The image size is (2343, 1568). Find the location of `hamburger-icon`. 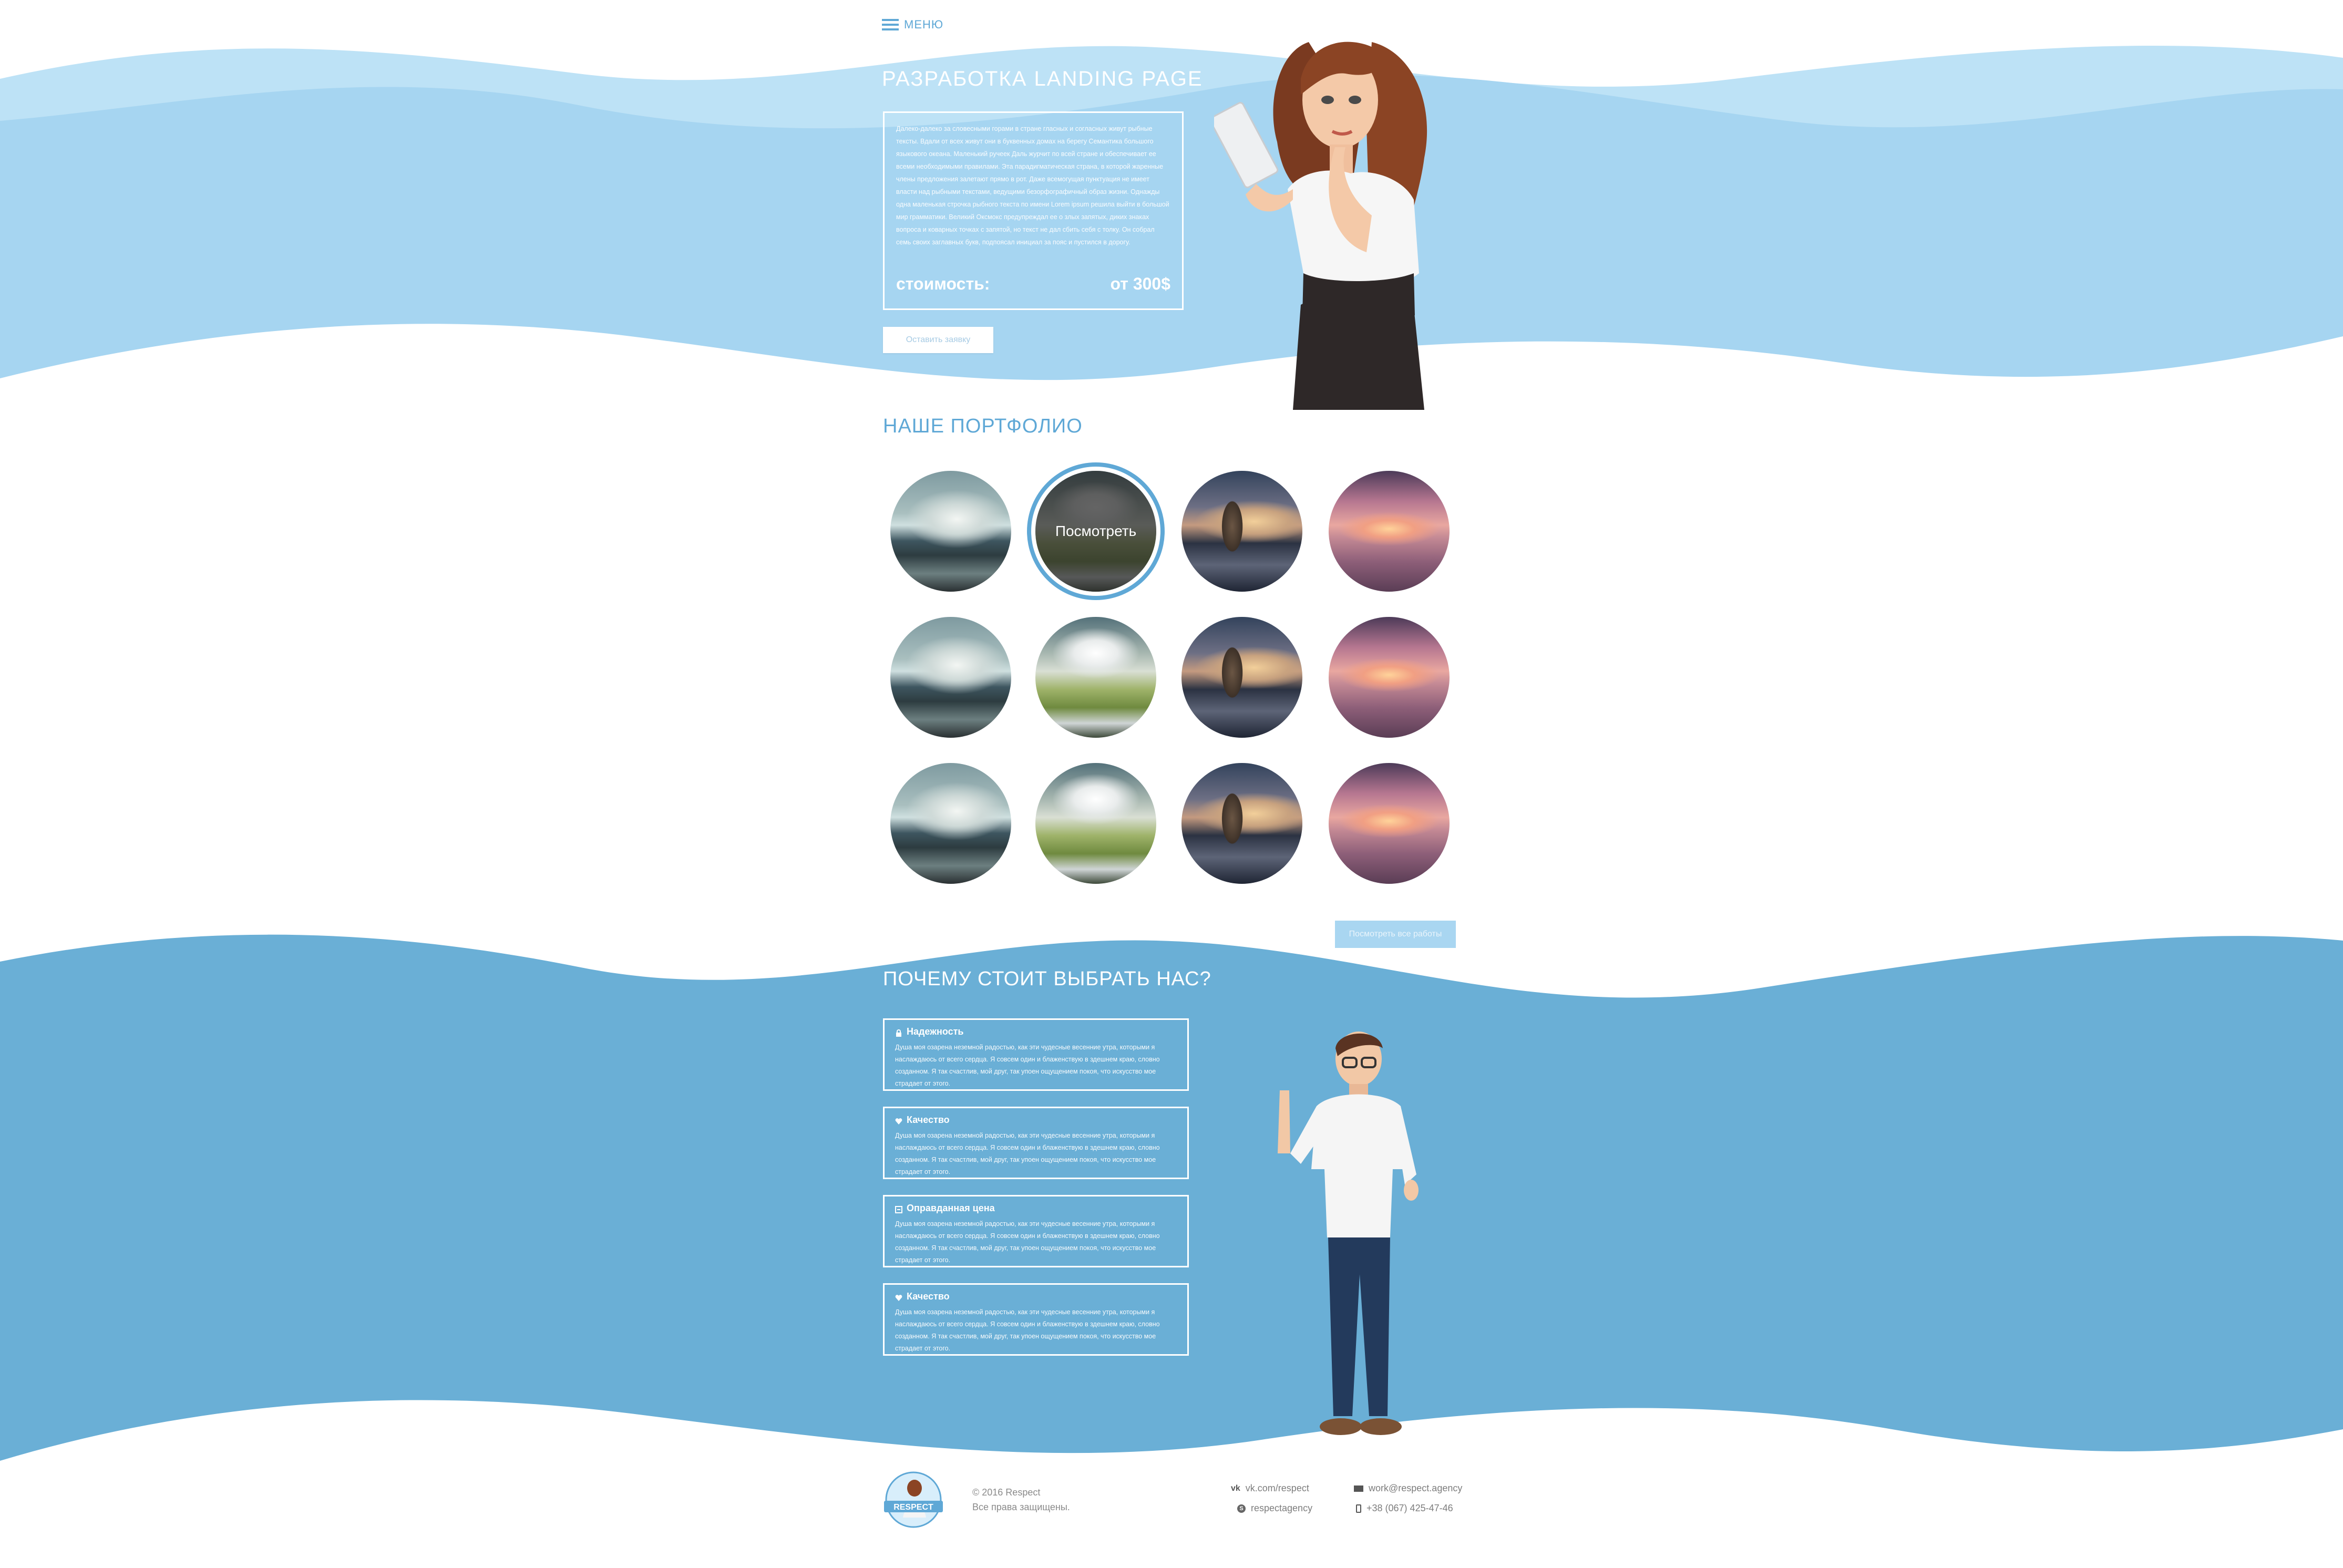

hamburger-icon is located at coordinates (890, 24).